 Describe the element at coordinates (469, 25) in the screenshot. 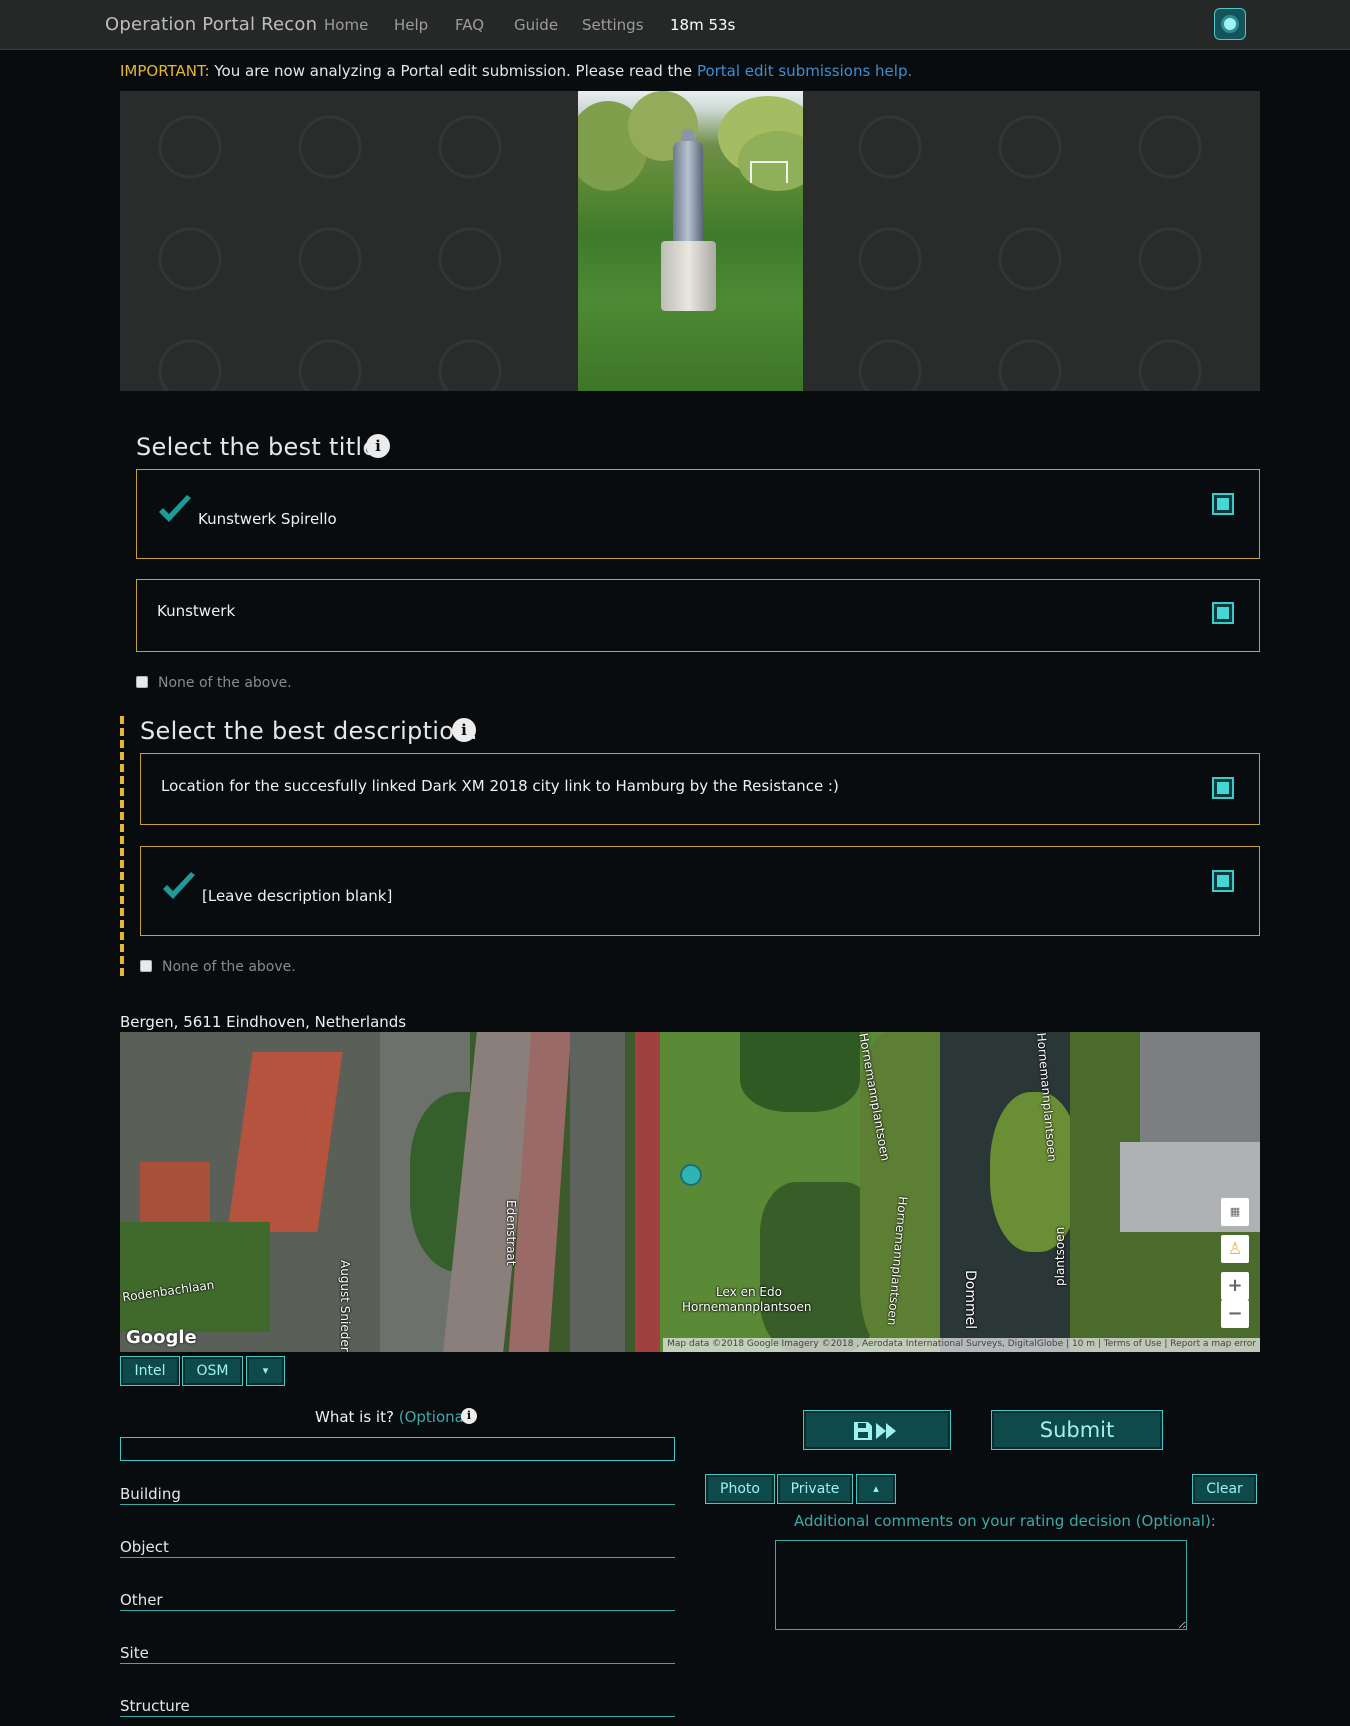

I see `nav-faq: FAQ` at that location.